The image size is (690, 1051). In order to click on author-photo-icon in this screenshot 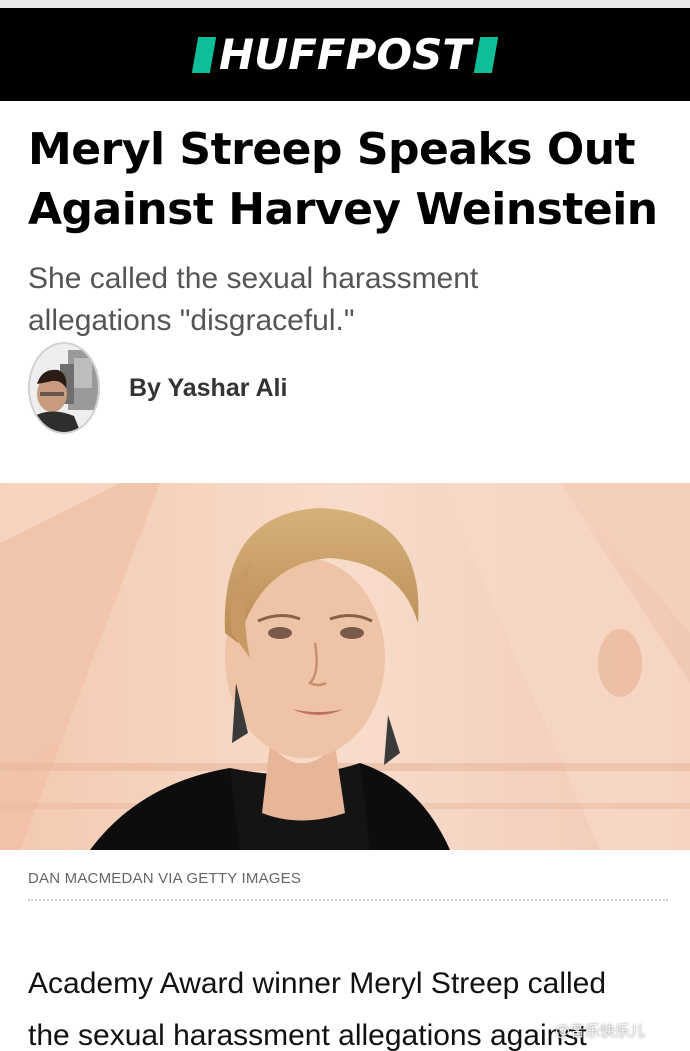, I will do `click(64, 388)`.